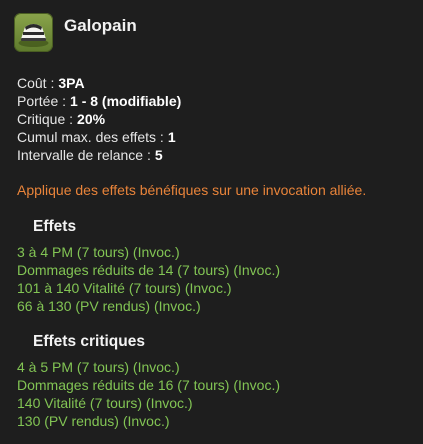 The height and width of the screenshot is (444, 423). Describe the element at coordinates (98, 367) in the screenshot. I see `critical-effect-line: 4 à 5 PM (7 tours) (Invoc.)` at that location.